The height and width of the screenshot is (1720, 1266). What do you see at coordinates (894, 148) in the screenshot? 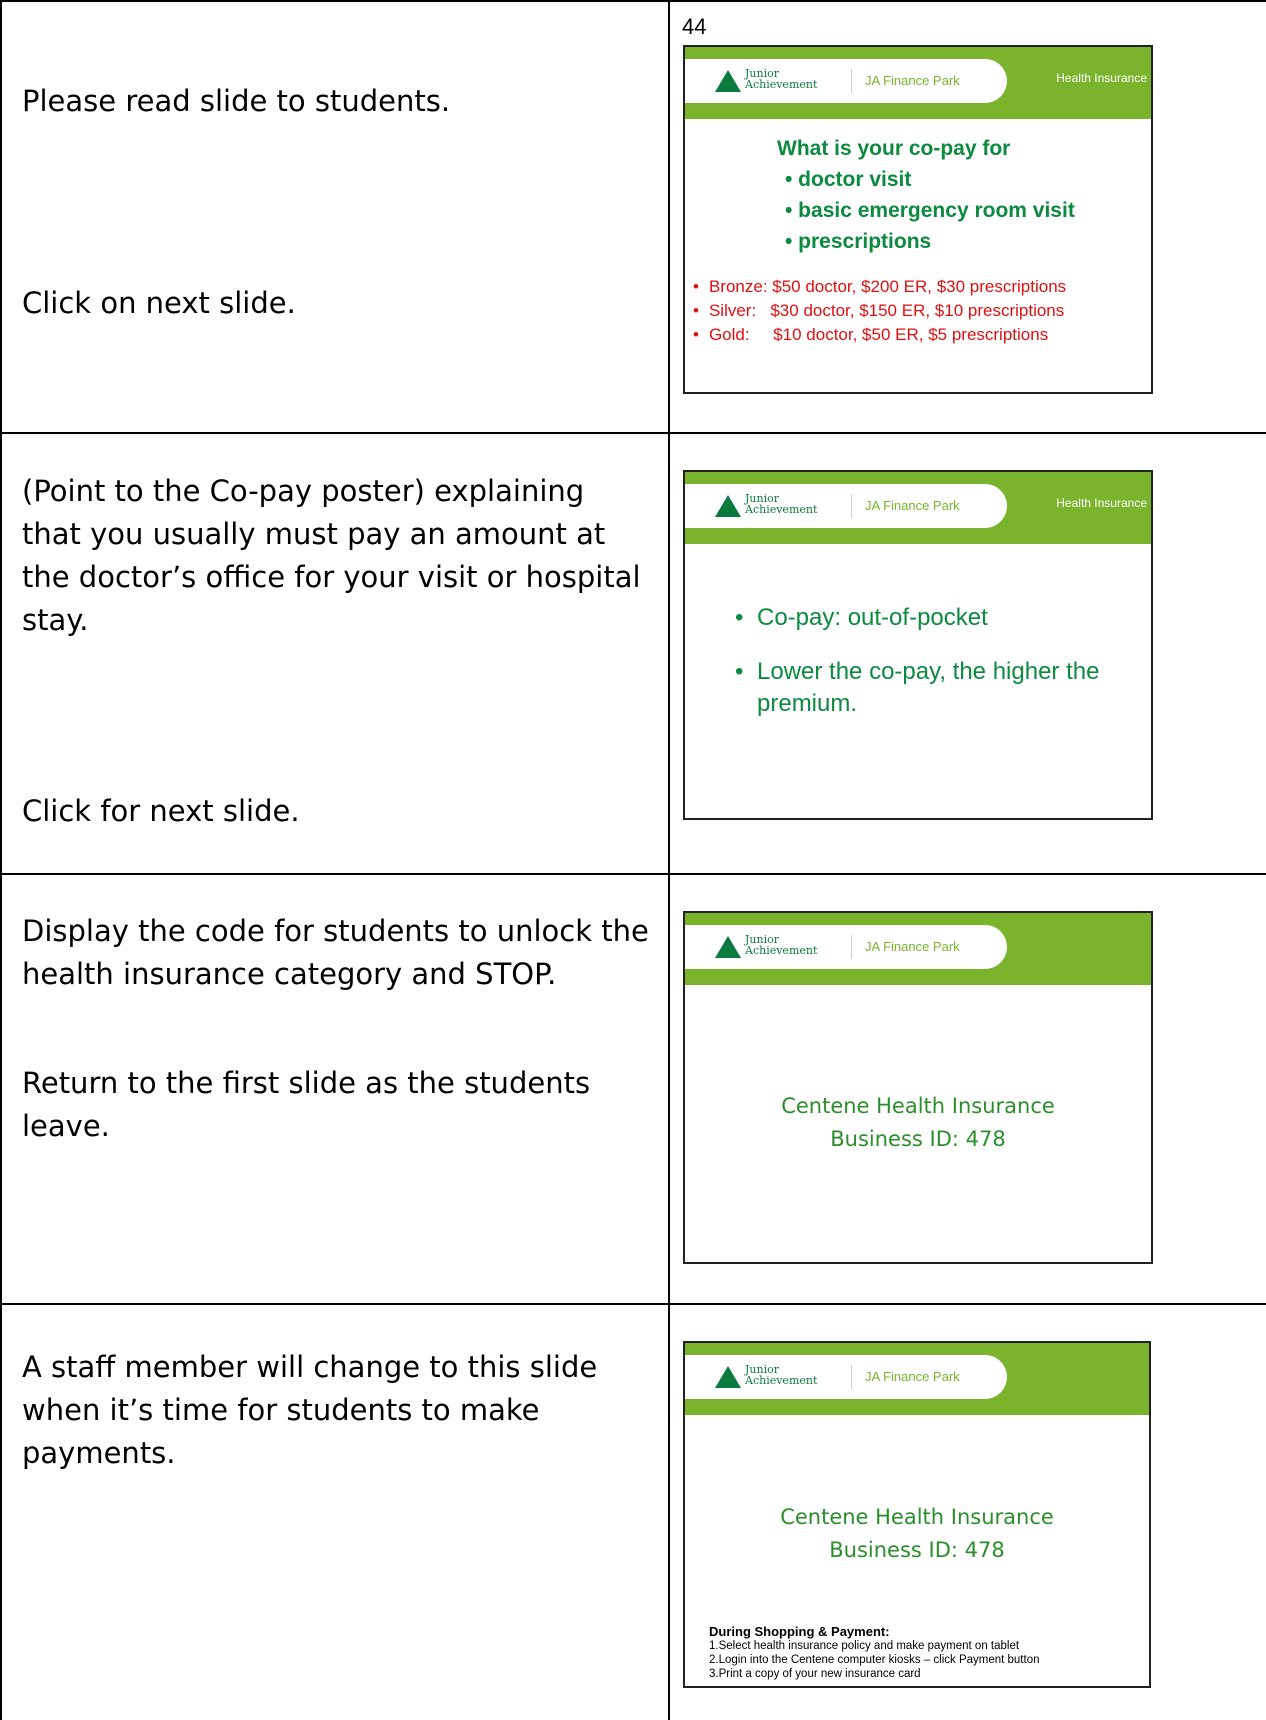
I see `slide-heading-title: What is your co-pay for` at bounding box center [894, 148].